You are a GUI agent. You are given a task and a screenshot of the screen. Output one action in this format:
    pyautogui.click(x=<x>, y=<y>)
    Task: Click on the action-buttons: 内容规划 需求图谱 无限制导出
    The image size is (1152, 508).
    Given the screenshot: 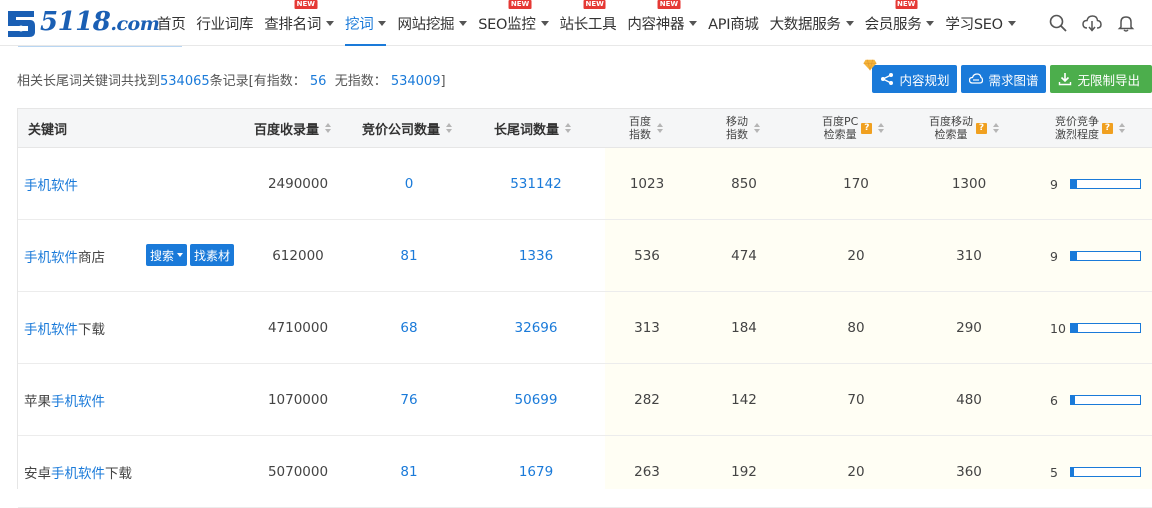 What is the action you would take?
    pyautogui.click(x=1007, y=76)
    